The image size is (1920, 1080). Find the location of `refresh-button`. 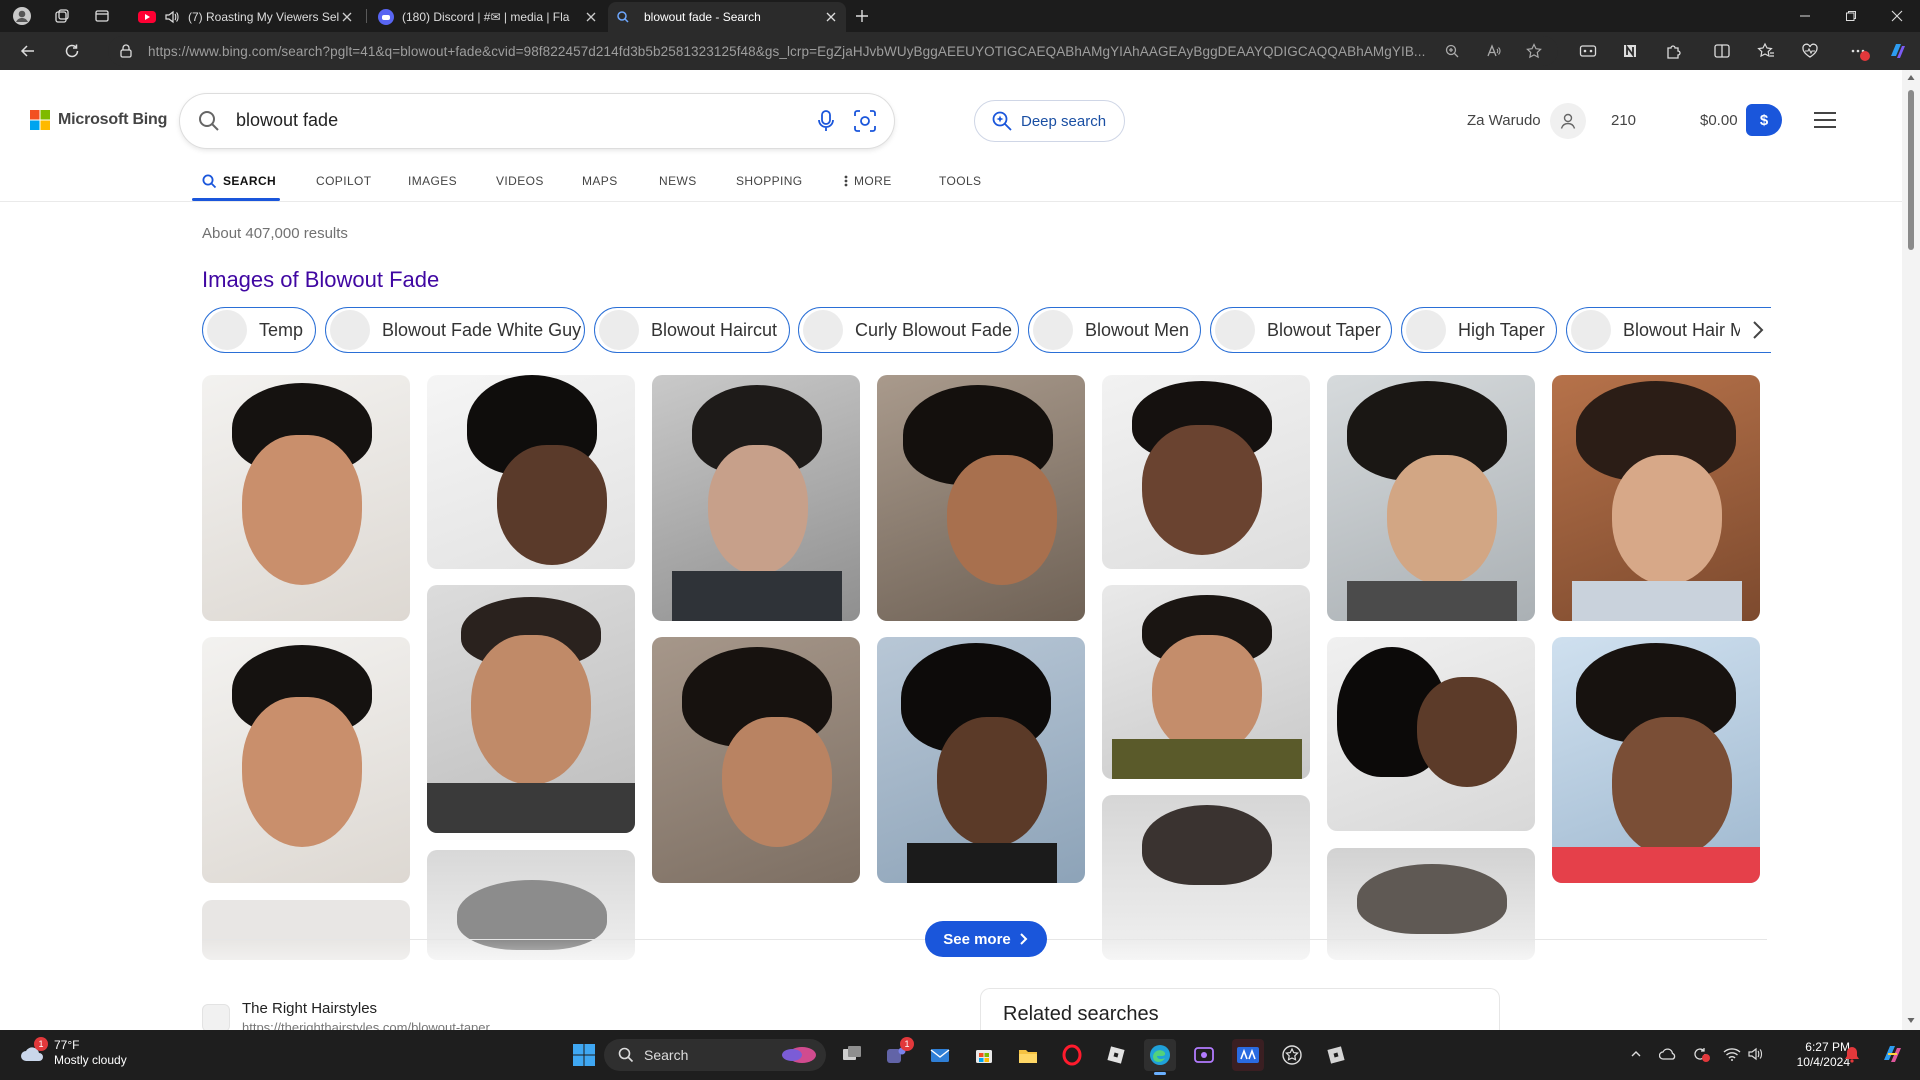

refresh-button is located at coordinates (72, 51).